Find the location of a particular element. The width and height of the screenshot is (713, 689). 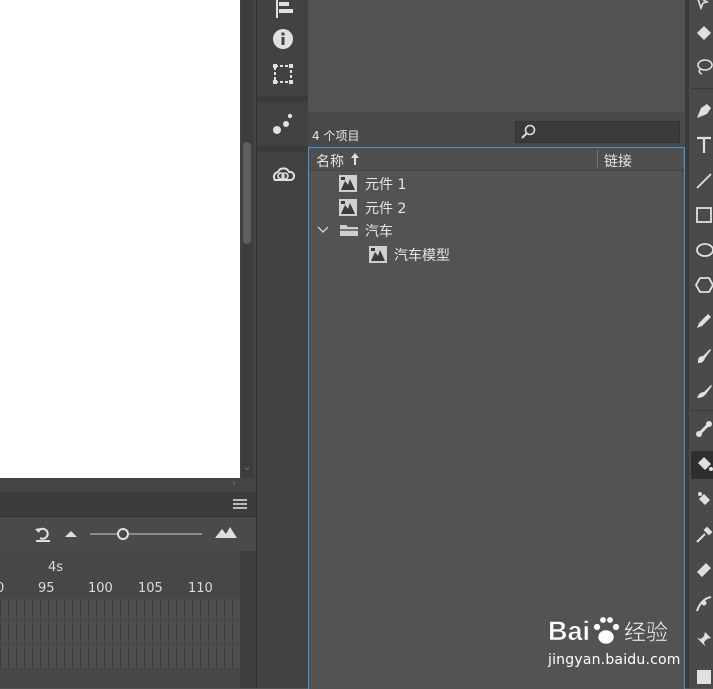

chevron-right-icon: › is located at coordinates (234, 484).